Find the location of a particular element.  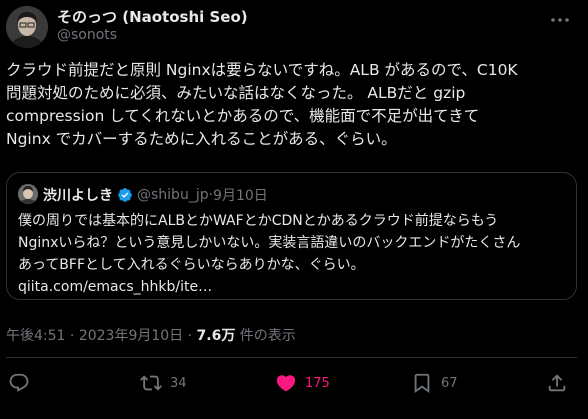

like-count: 175 is located at coordinates (317, 383).